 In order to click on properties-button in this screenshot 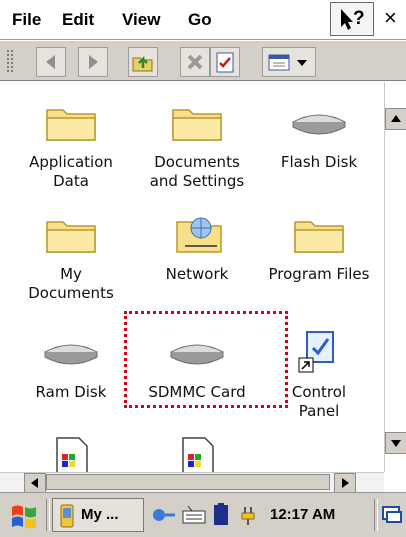, I will do `click(225, 62)`.